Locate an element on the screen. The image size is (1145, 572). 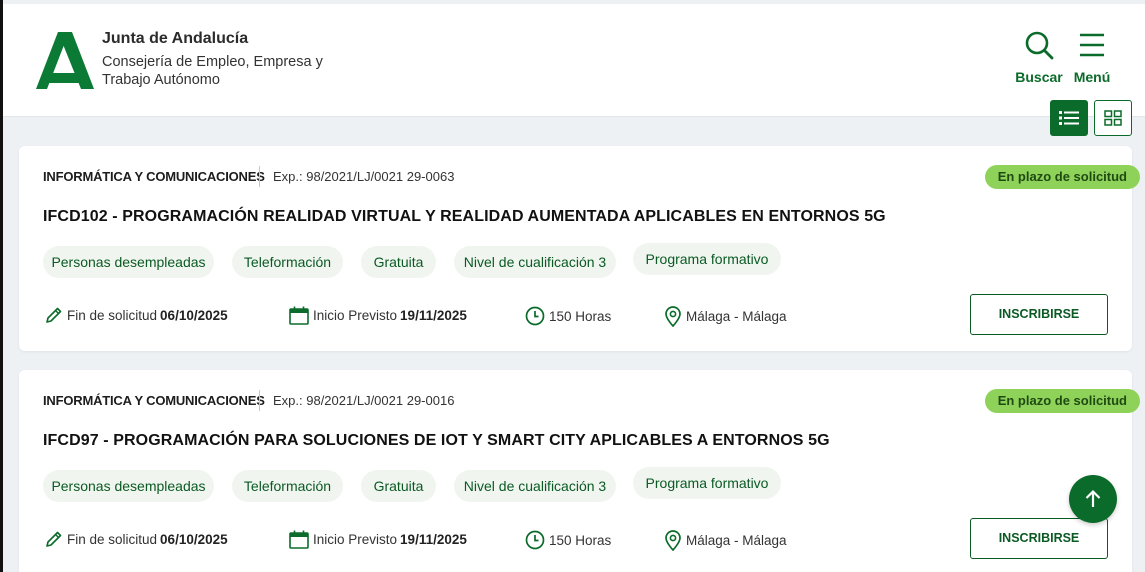
grid-view-button is located at coordinates (1113, 118).